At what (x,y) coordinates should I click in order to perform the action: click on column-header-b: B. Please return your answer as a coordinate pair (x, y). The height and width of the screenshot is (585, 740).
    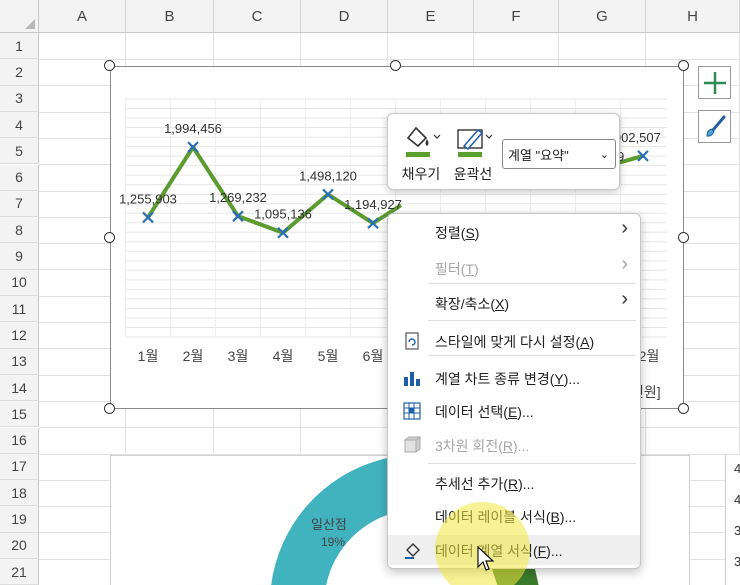
    Looking at the image, I should click on (170, 16).